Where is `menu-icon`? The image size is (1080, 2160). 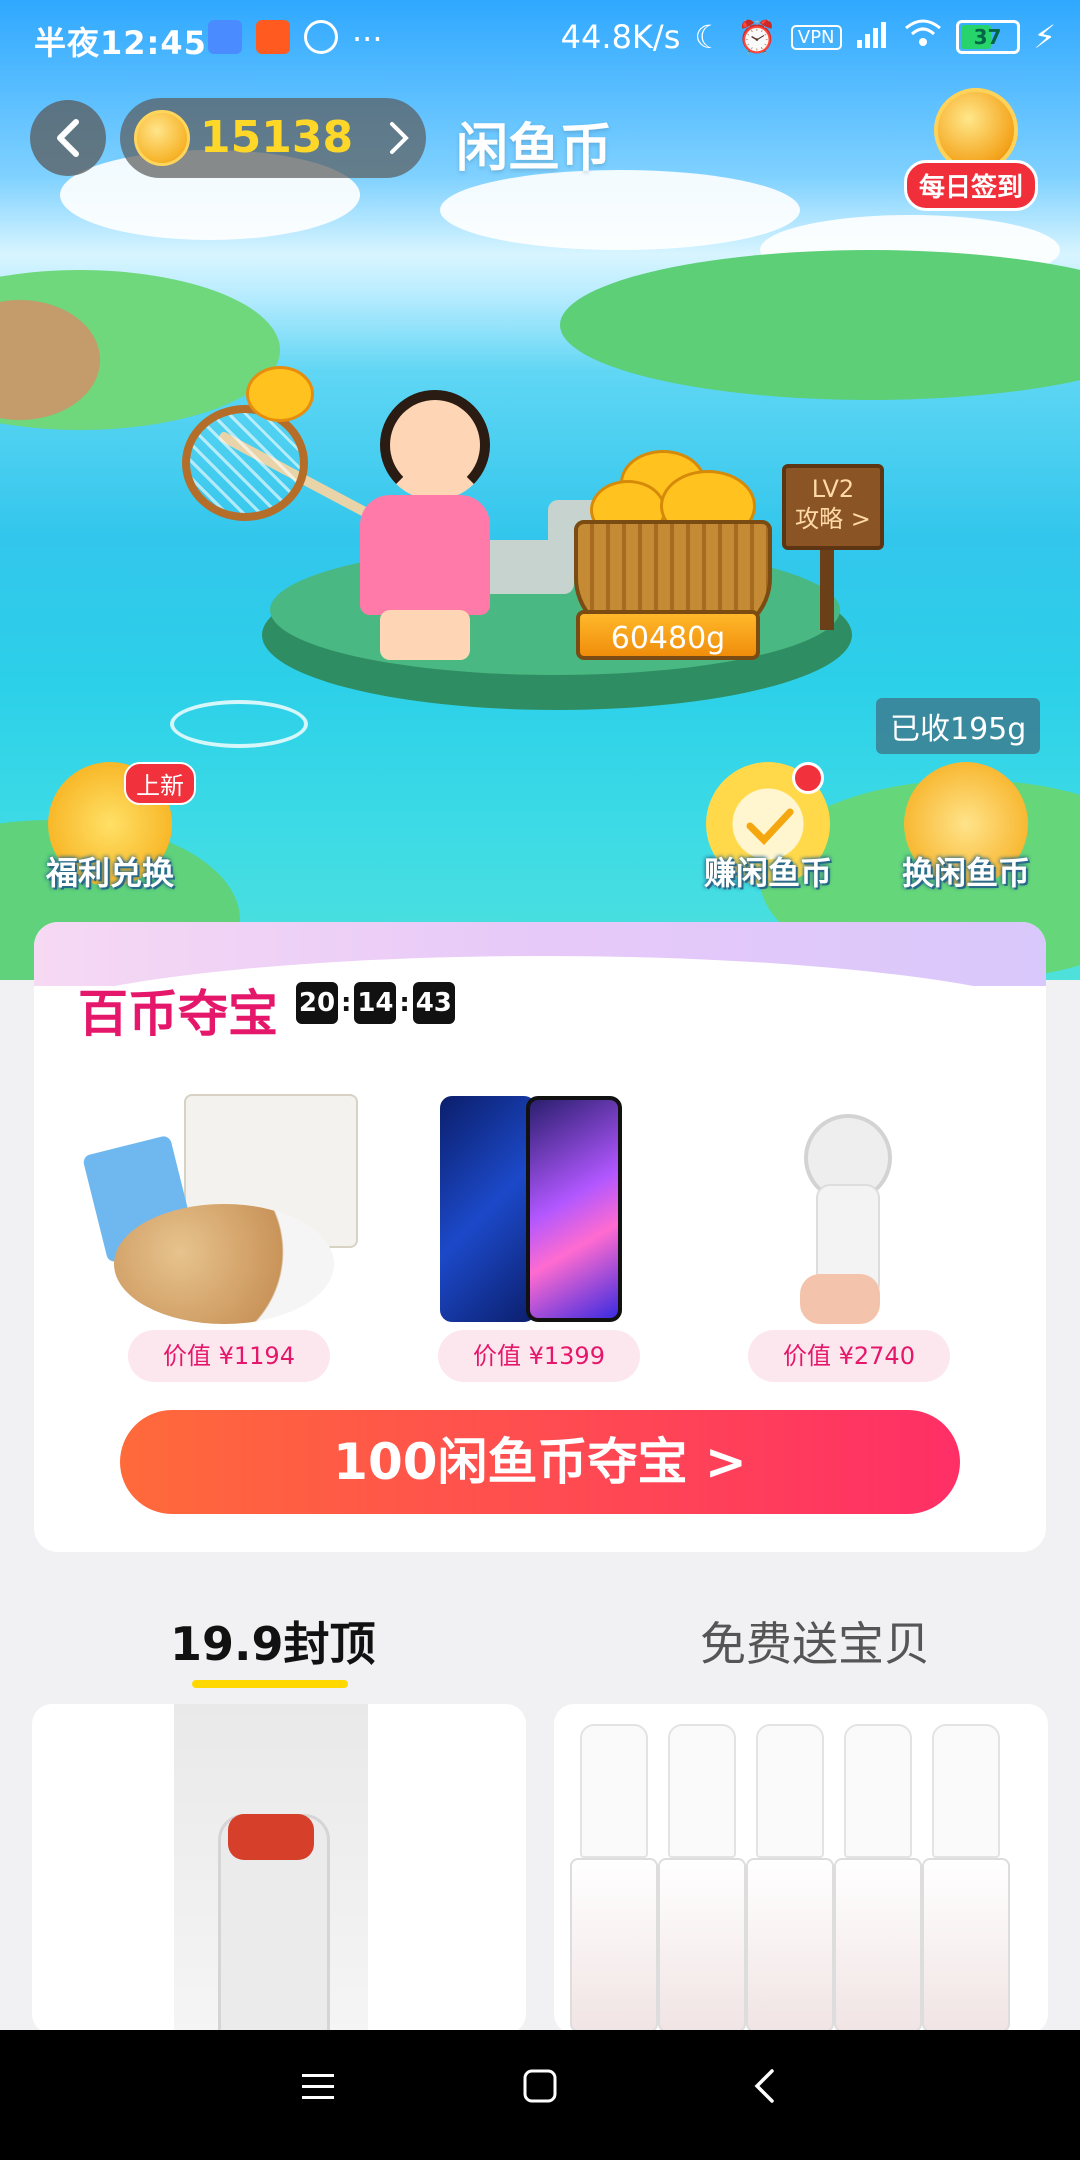 menu-icon is located at coordinates (318, 2086).